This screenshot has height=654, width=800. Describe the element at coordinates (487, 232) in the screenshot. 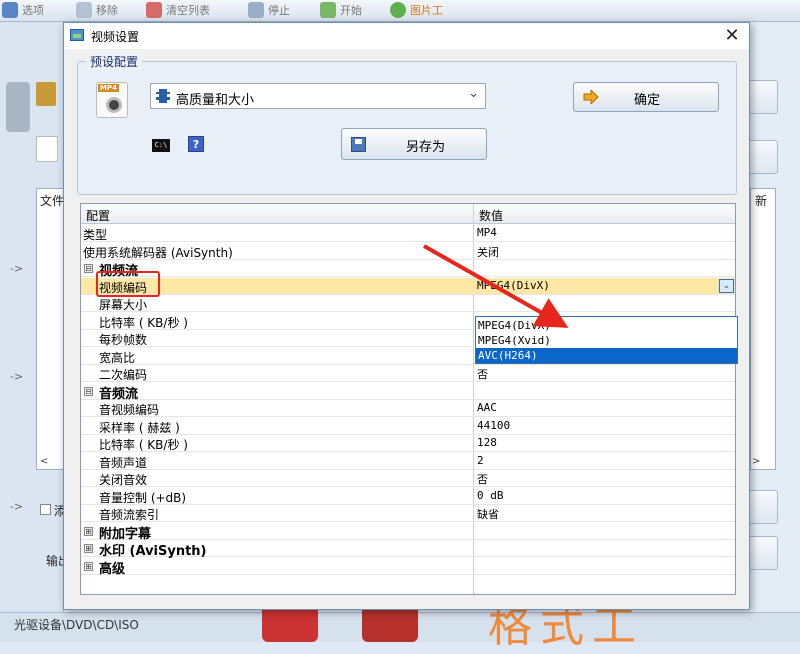

I see `grid-row-value: MP4` at that location.